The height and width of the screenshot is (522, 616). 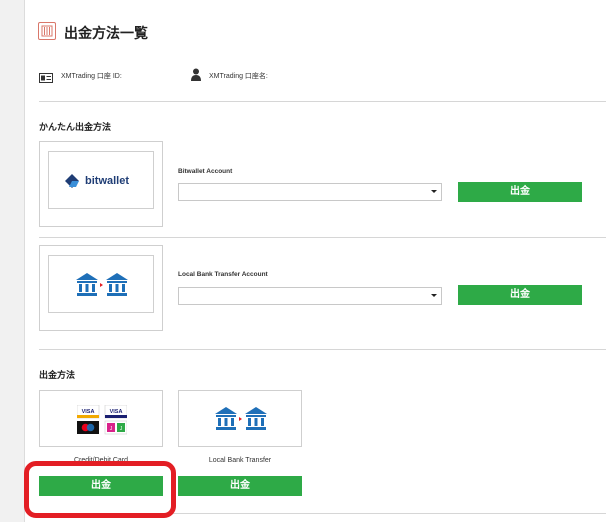 What do you see at coordinates (240, 486) in the screenshot?
I see `local-bank-transfer-withdraw-button: 出金` at bounding box center [240, 486].